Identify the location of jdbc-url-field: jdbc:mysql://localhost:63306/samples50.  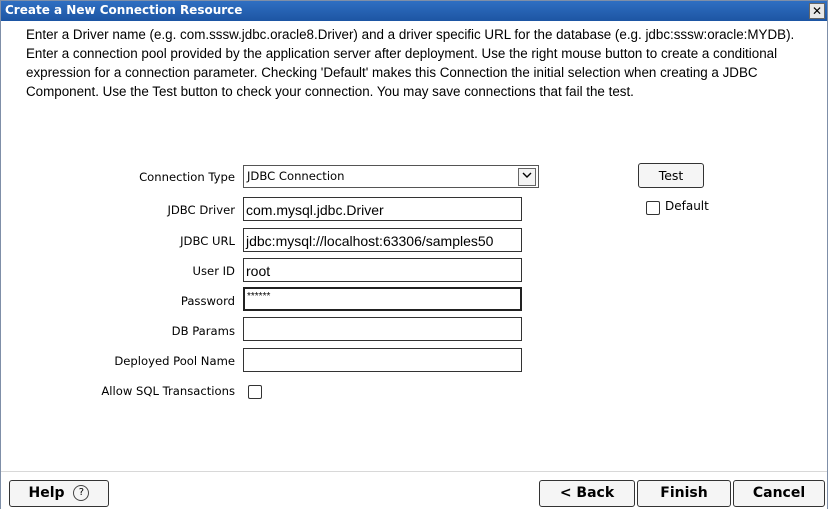
(382, 240).